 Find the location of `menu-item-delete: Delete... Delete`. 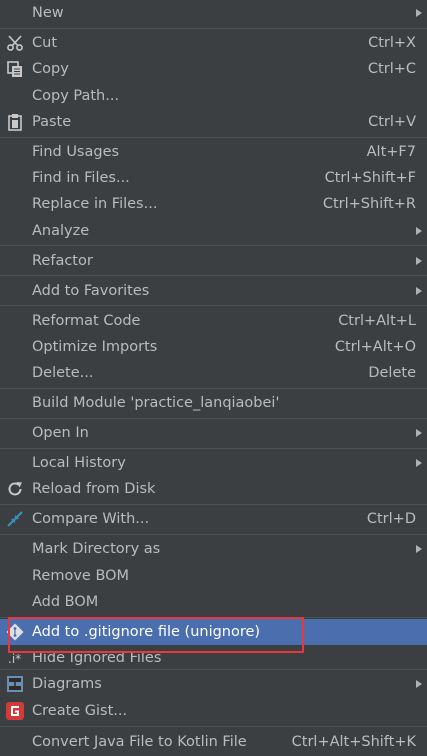

menu-item-delete: Delete... Delete is located at coordinates (213, 373).